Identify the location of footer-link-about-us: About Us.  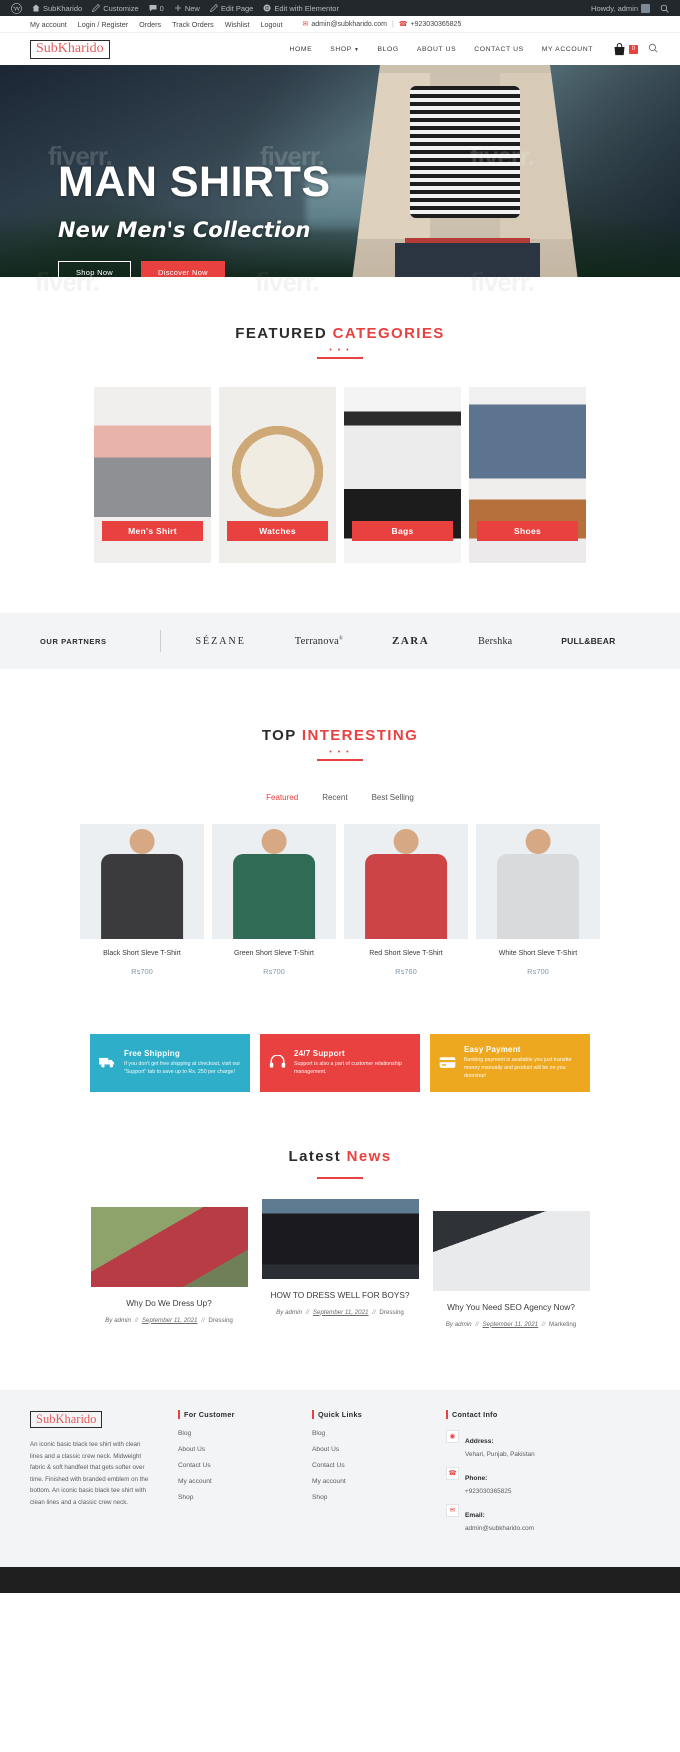
(245, 1449).